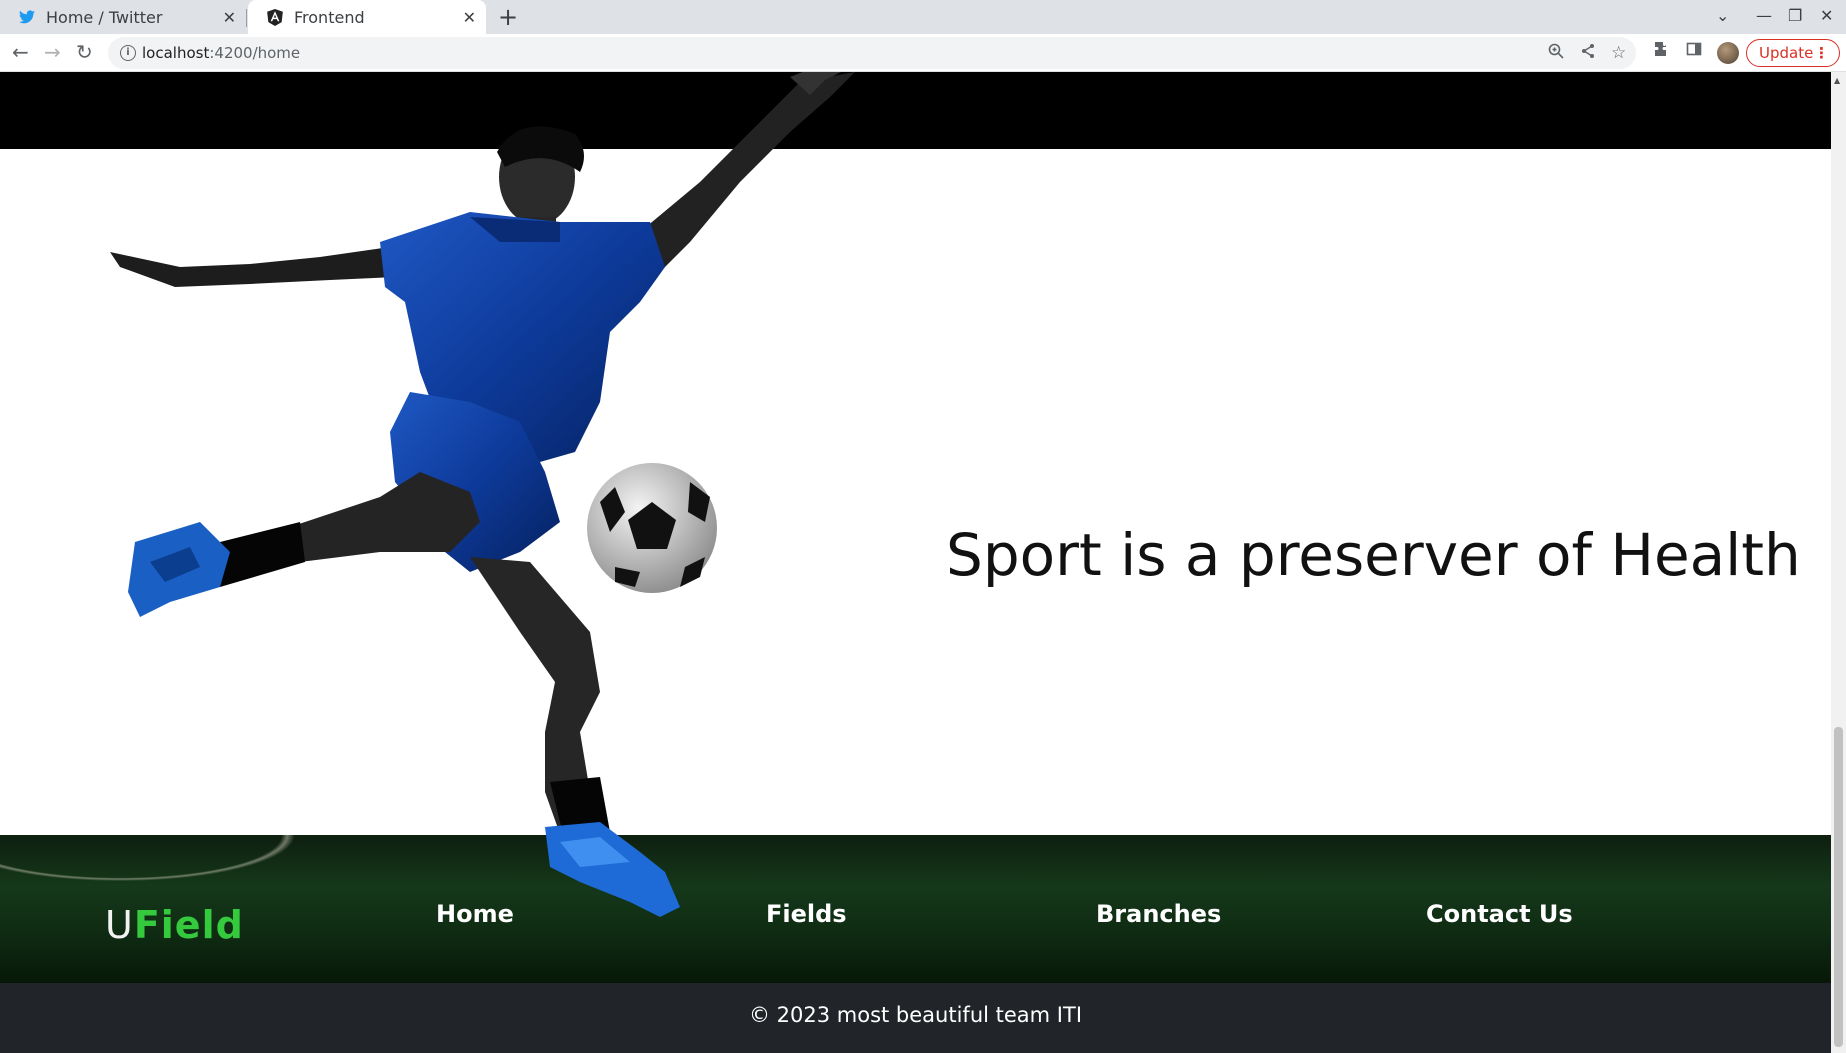  Describe the element at coordinates (1764, 15) in the screenshot. I see `minimize-icon: —` at that location.